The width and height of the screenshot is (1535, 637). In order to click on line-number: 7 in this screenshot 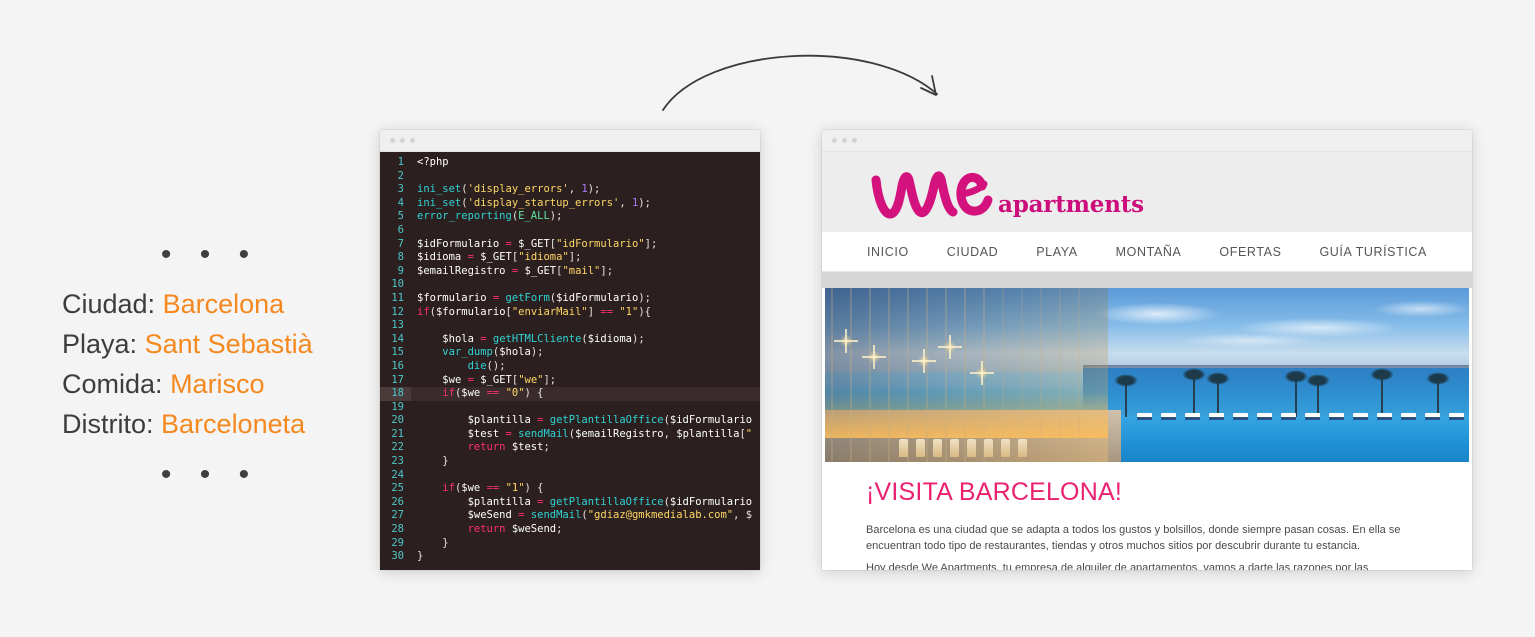, I will do `click(400, 243)`.